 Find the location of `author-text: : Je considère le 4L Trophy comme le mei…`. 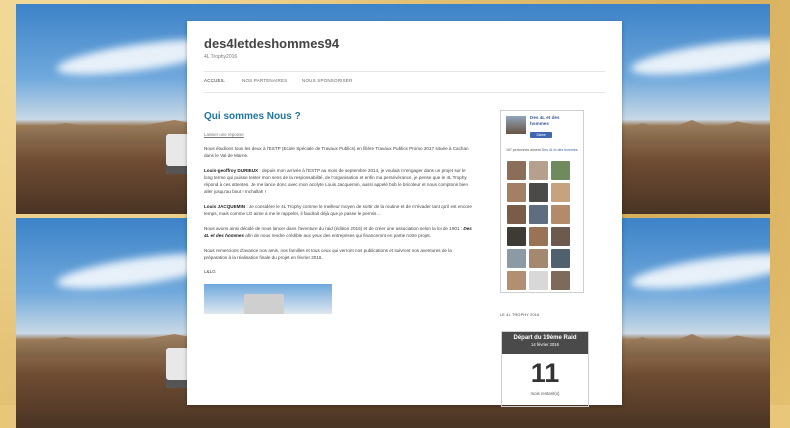

author-text: : Je considère le 4L Trophy comme le mei… is located at coordinates (338, 210).